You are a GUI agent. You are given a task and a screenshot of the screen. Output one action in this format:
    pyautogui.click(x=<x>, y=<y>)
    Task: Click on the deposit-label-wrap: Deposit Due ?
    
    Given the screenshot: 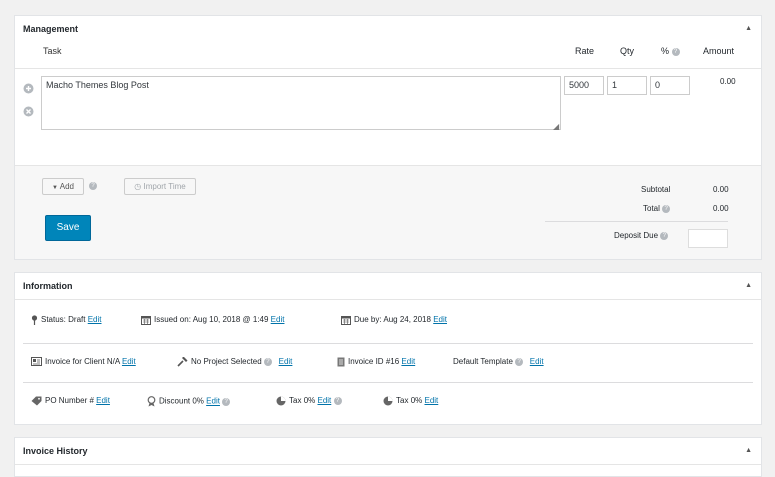 What is the action you would take?
    pyautogui.click(x=641, y=235)
    